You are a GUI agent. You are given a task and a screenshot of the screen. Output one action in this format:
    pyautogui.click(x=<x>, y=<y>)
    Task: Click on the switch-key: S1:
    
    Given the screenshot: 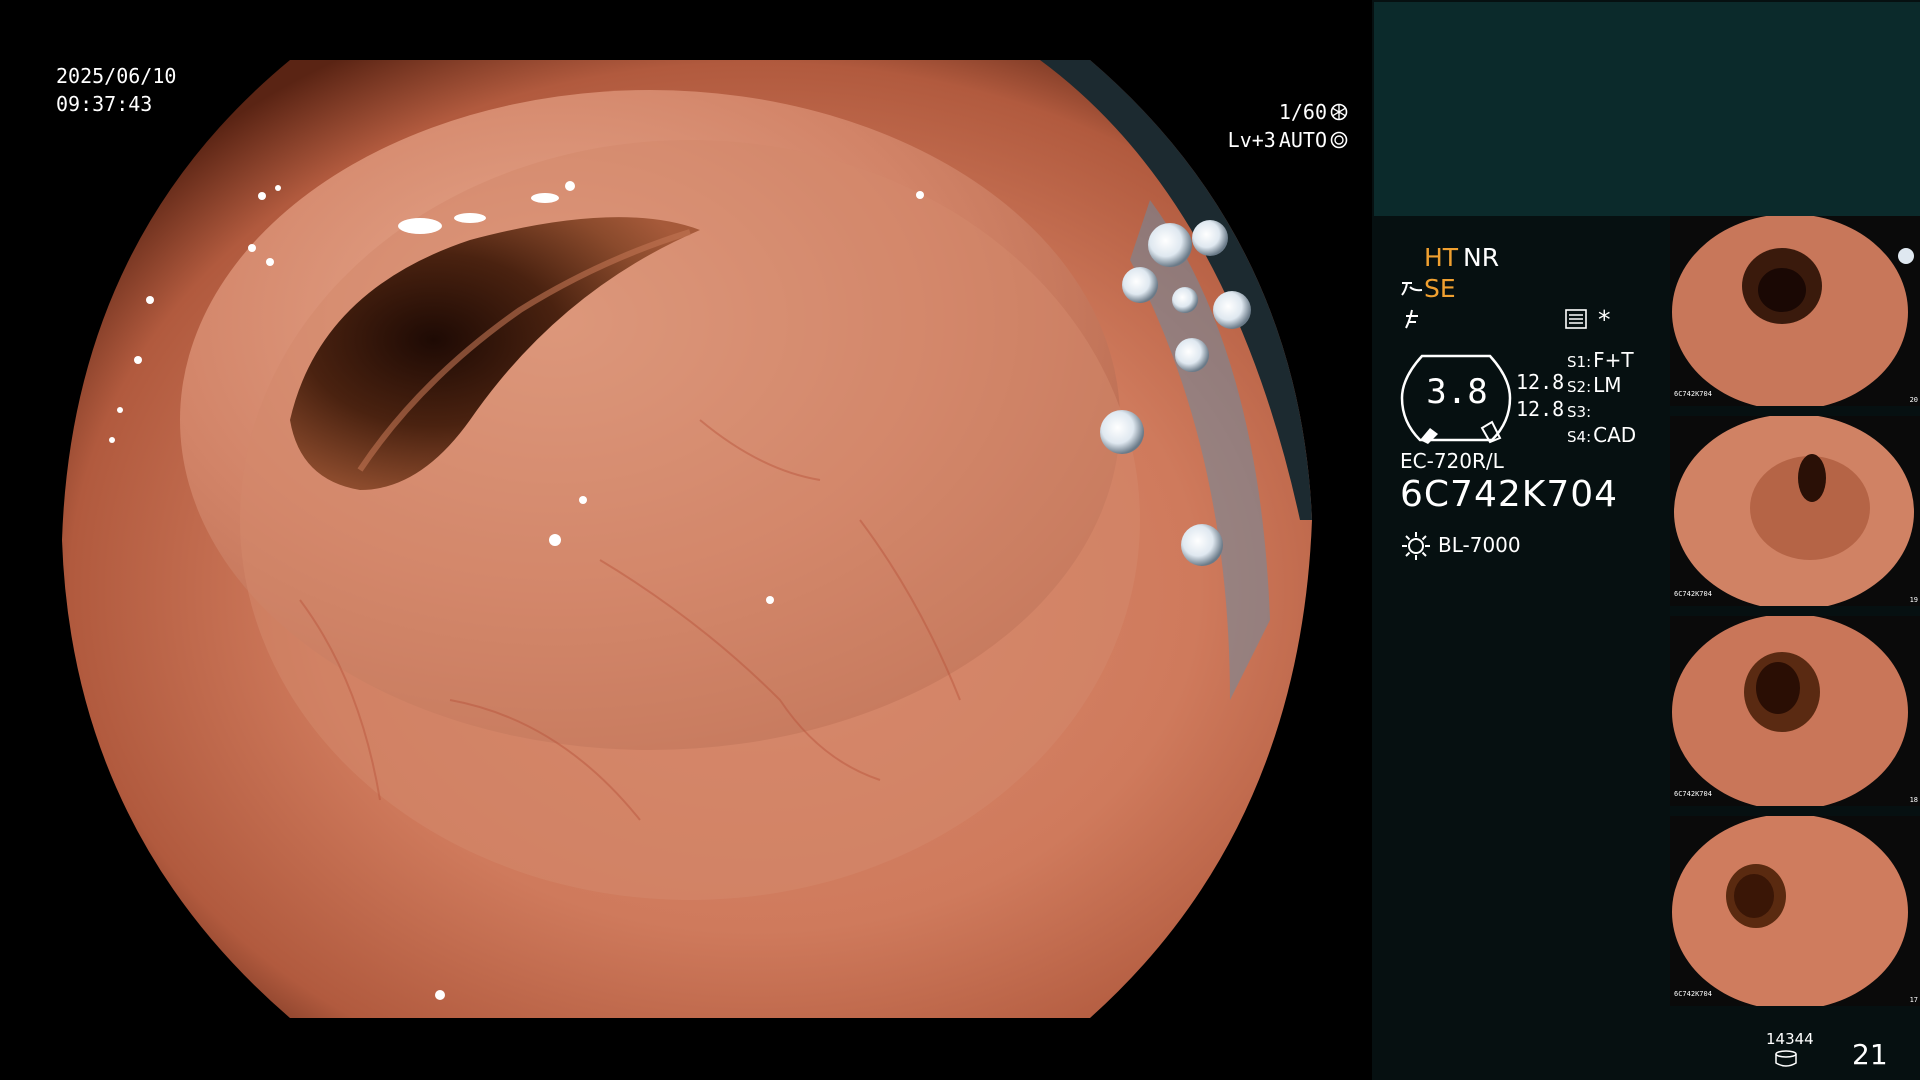 What is the action you would take?
    pyautogui.click(x=1579, y=362)
    